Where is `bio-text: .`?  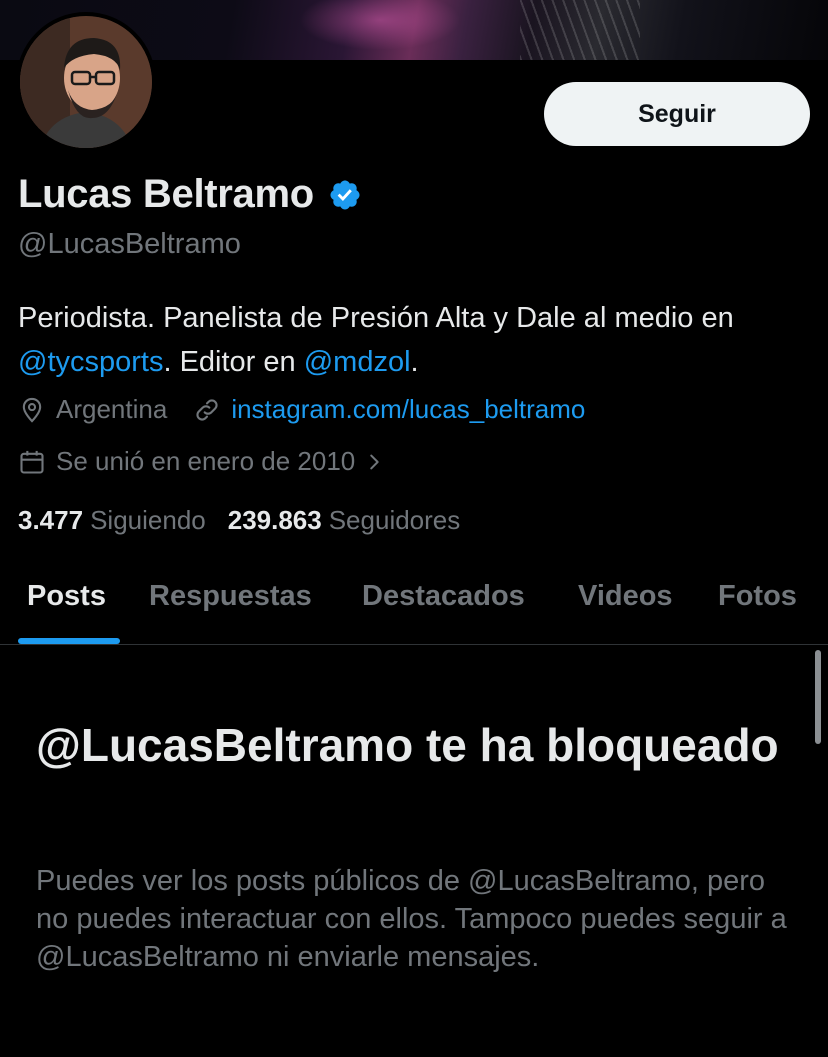 bio-text: . is located at coordinates (414, 362).